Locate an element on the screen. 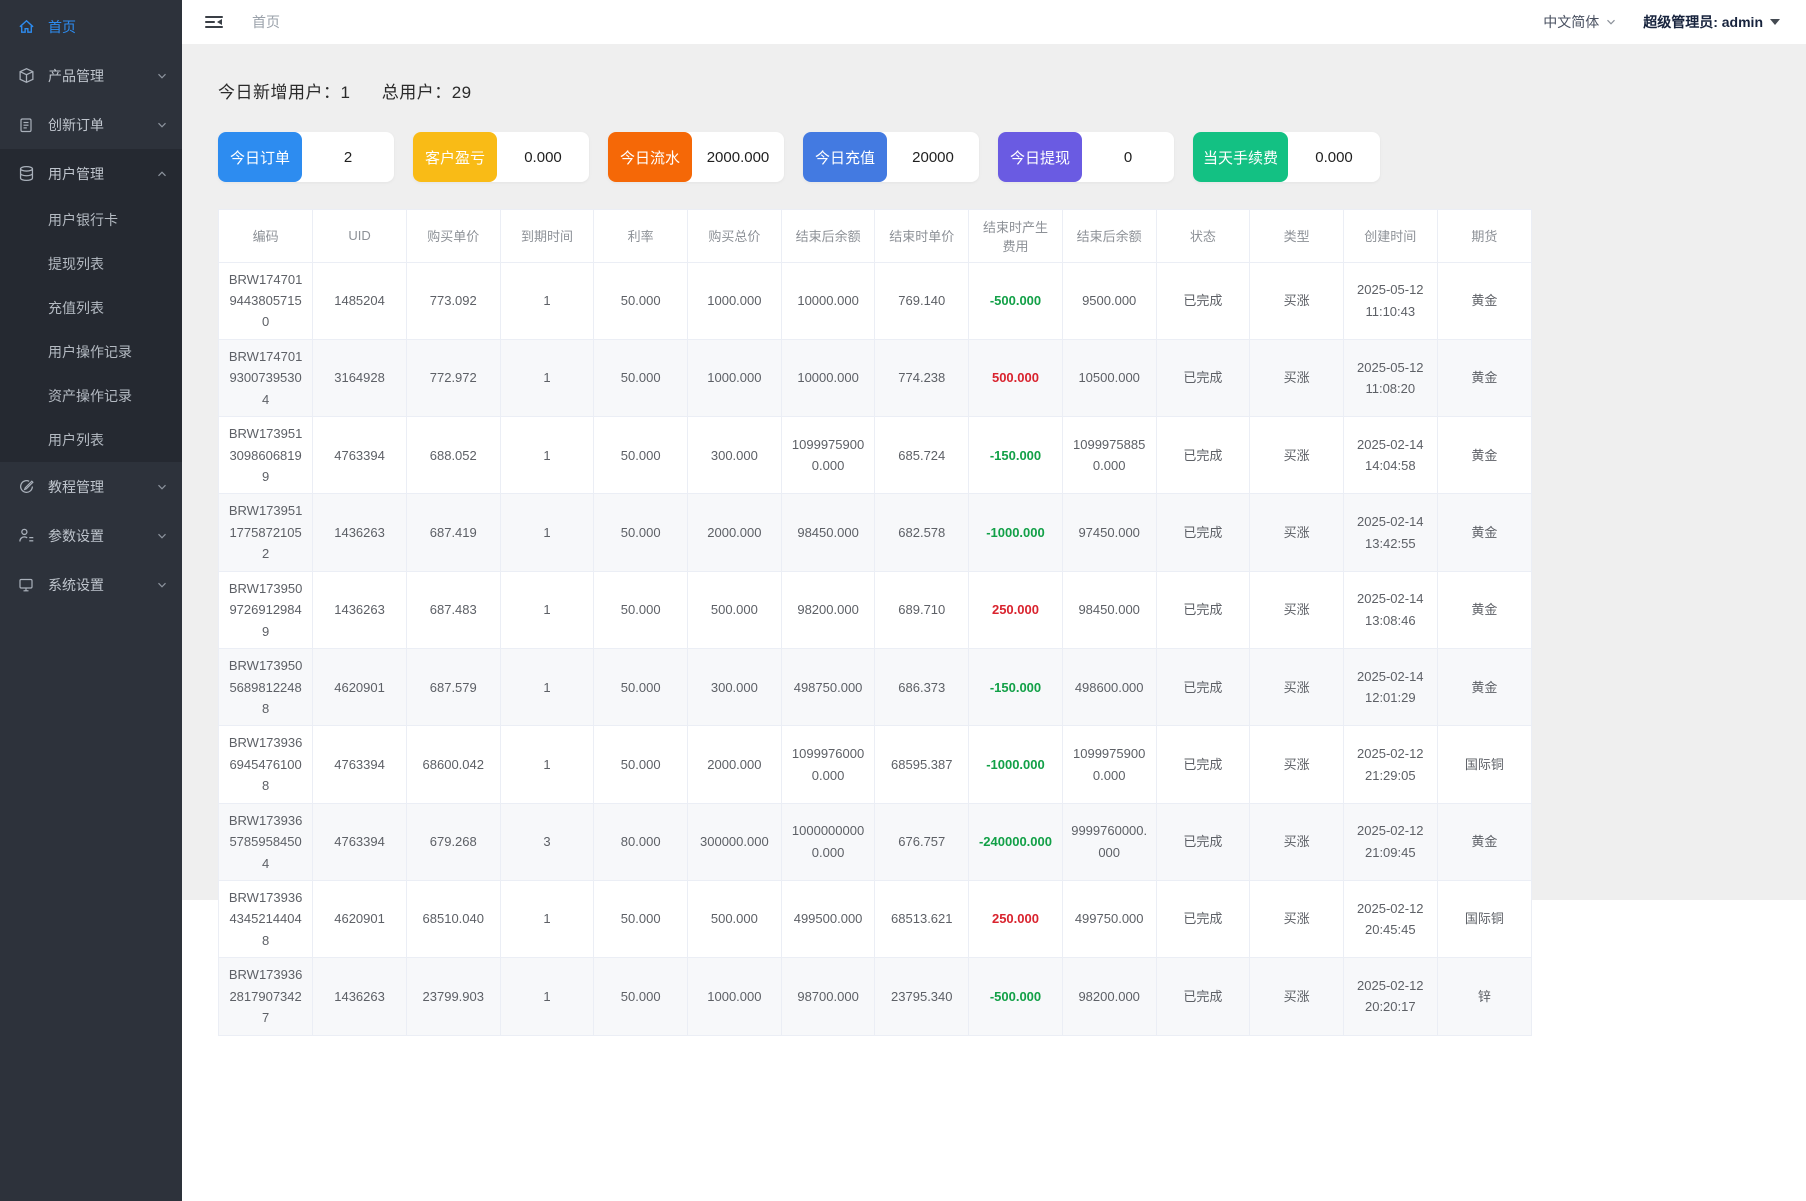 Image resolution: width=1806 pixels, height=1201 pixels. table-cell: 2025-05-12 11:10:43 is located at coordinates (1390, 301).